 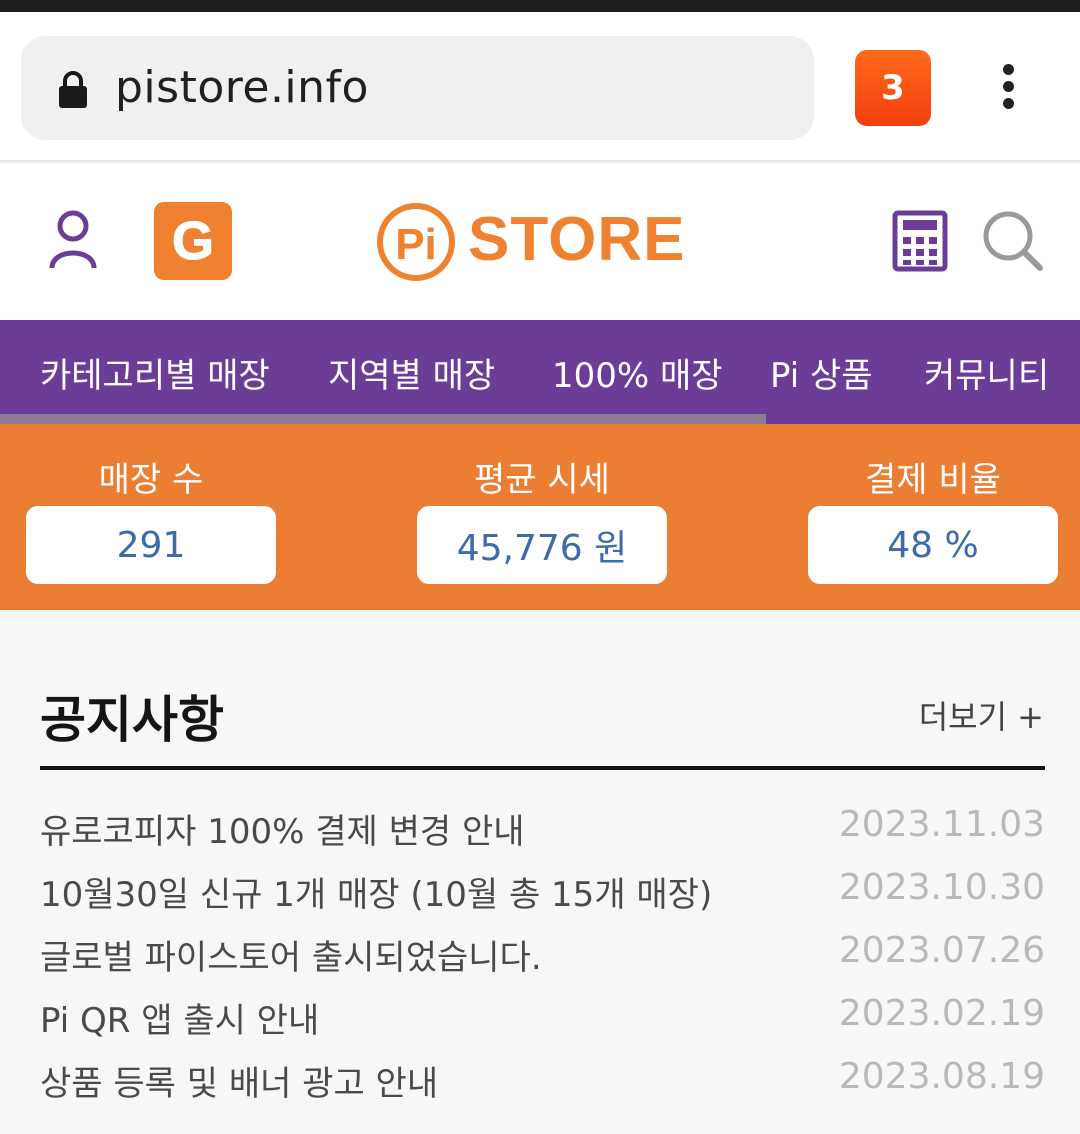 I want to click on notice-item-date: 2023.02.19, so click(x=941, y=1013).